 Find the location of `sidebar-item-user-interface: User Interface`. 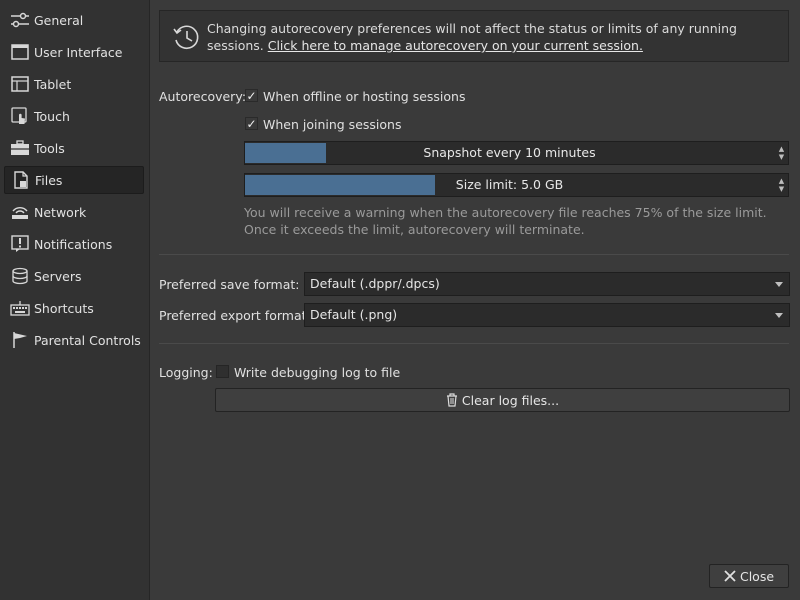

sidebar-item-user-interface: User Interface is located at coordinates (74, 52).